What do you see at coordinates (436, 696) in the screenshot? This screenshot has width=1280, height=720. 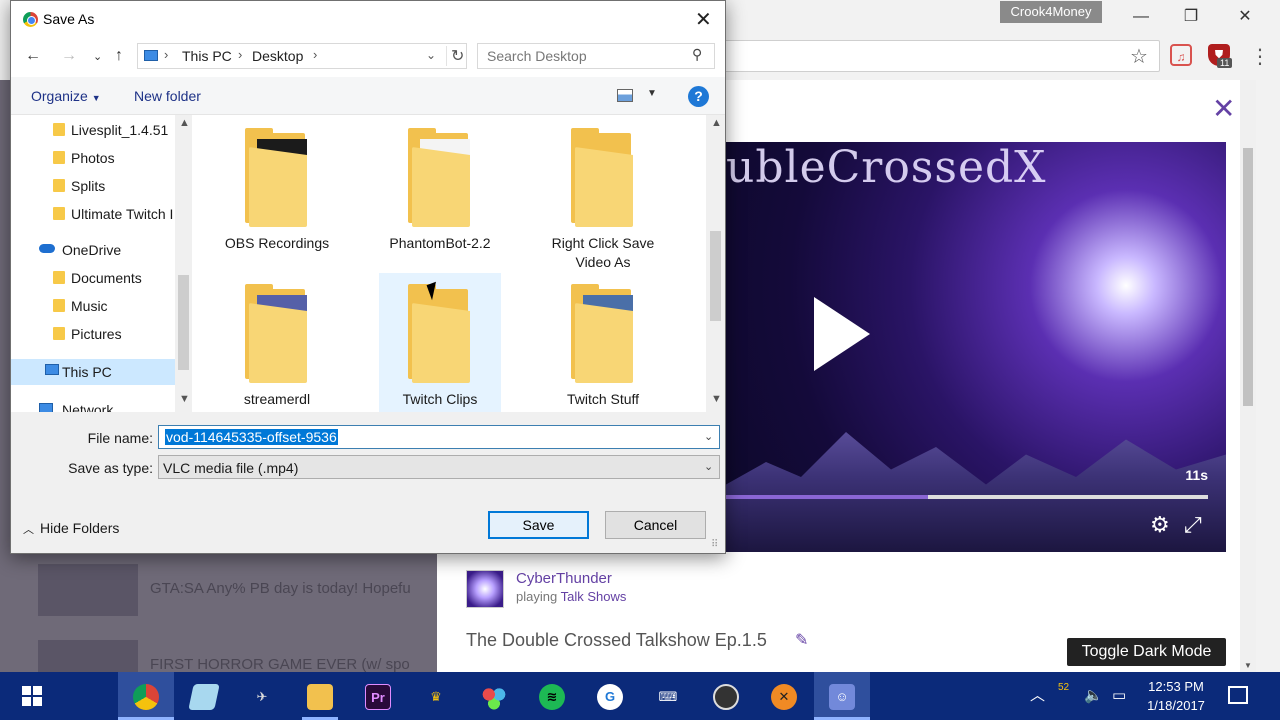 I see `taskbar-app-mascot: ♛` at bounding box center [436, 696].